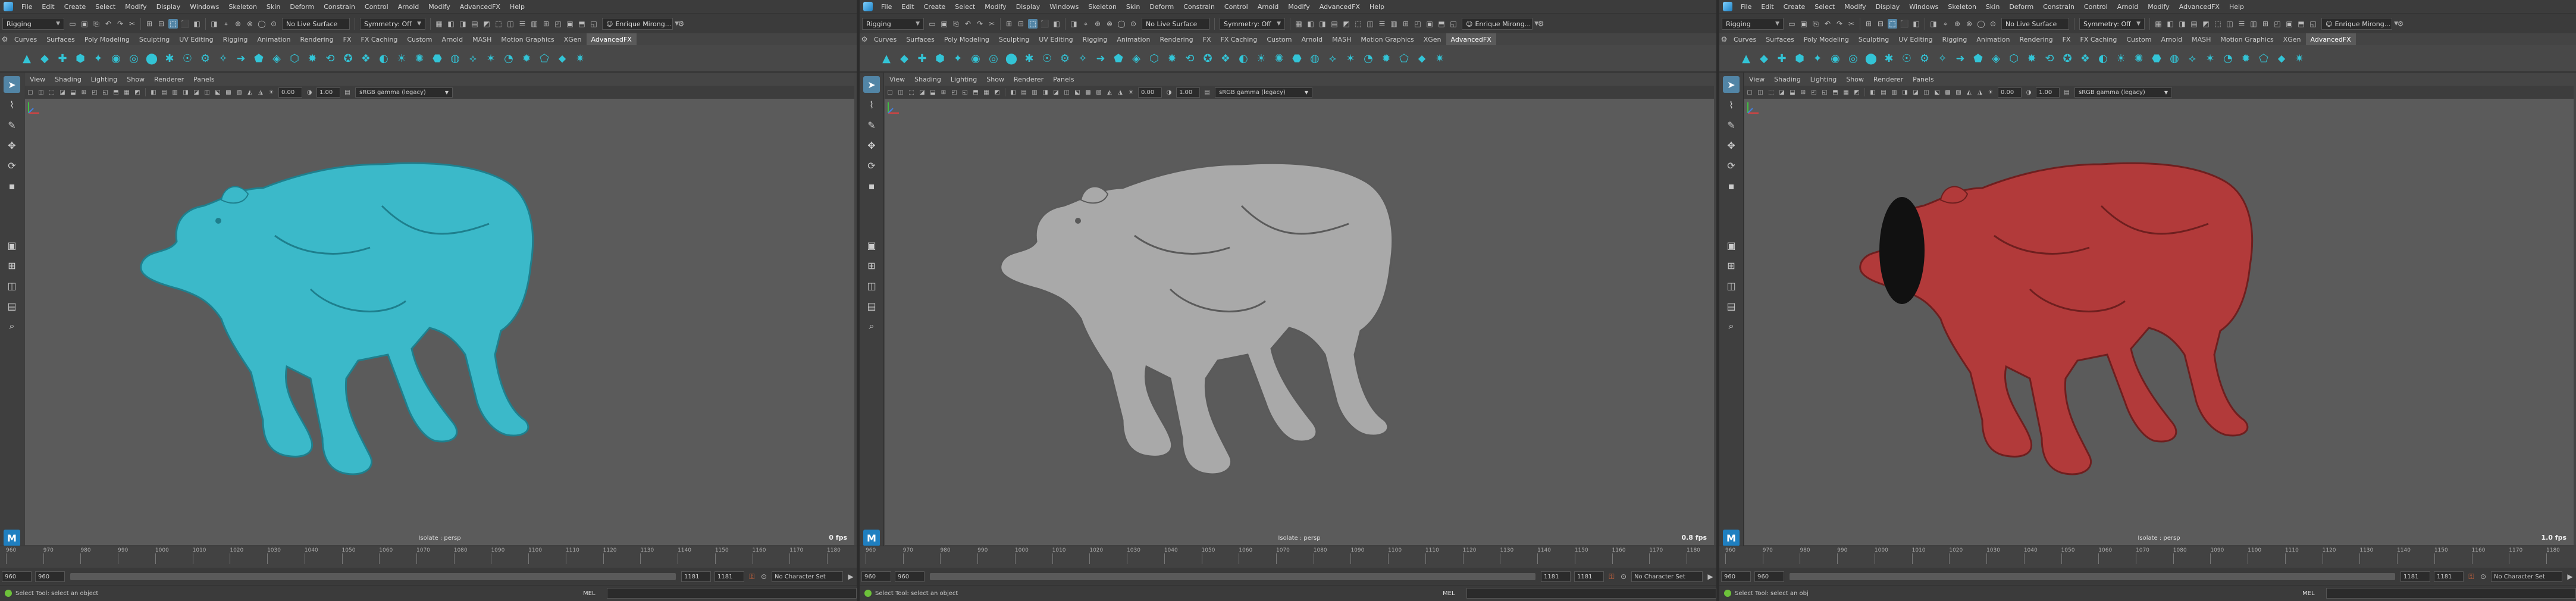  Describe the element at coordinates (1874, 39) in the screenshot. I see `shelf-tab: Sculpting` at that location.